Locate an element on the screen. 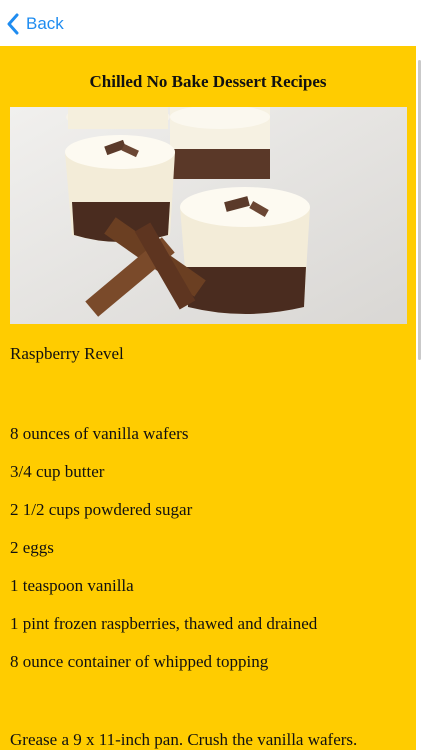 The height and width of the screenshot is (750, 422). ingredient-item: 2 1/2 cups powdered sugar is located at coordinates (101, 509).